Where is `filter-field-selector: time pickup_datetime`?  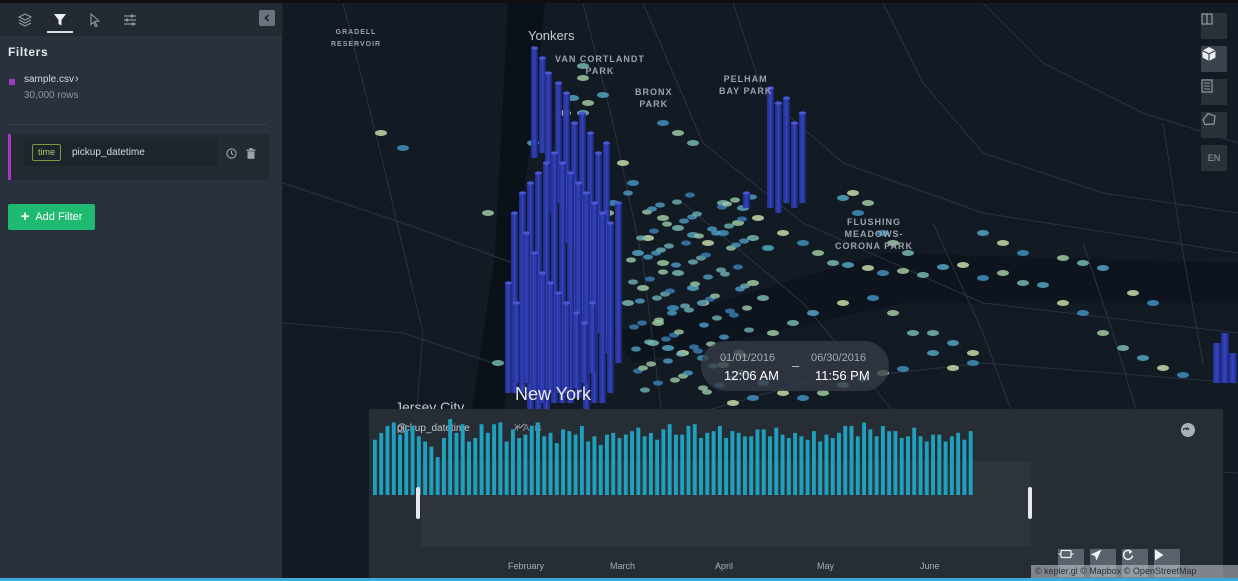
filter-field-selector: time pickup_datetime is located at coordinates (121, 152).